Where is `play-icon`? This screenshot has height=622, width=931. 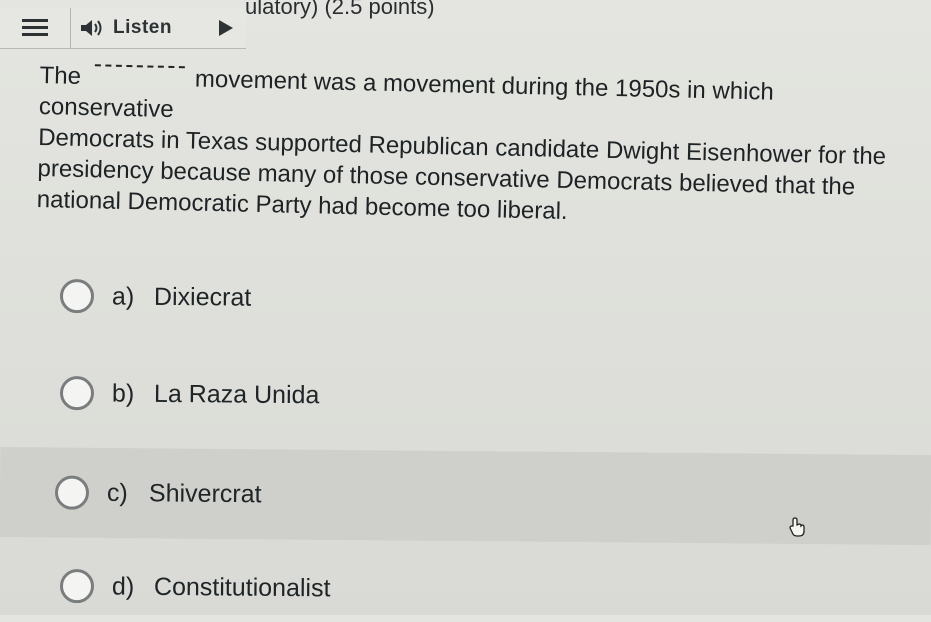 play-icon is located at coordinates (226, 28).